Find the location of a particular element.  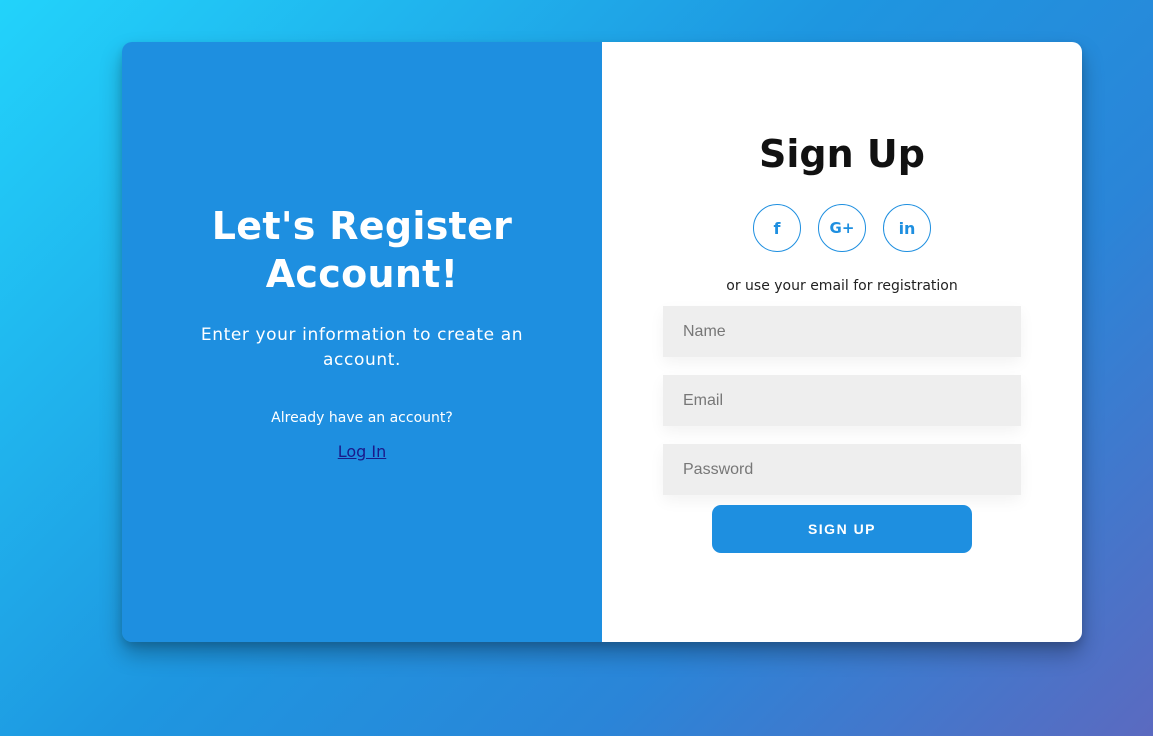

facebook-icon: f is located at coordinates (777, 228).